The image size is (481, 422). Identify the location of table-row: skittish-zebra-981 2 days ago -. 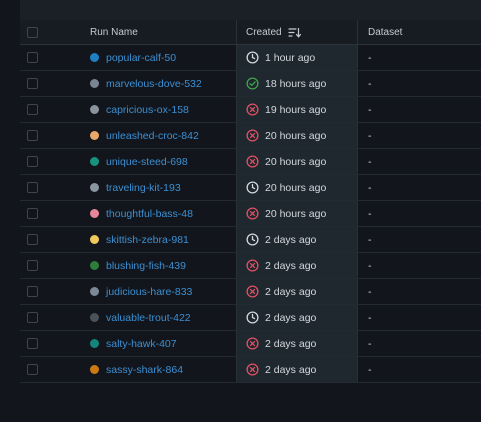
(250, 240).